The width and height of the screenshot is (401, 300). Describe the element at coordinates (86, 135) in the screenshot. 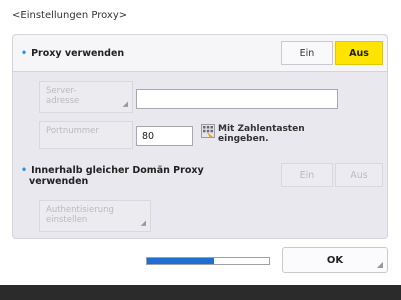

I see `port-number-button: Portnummer` at that location.